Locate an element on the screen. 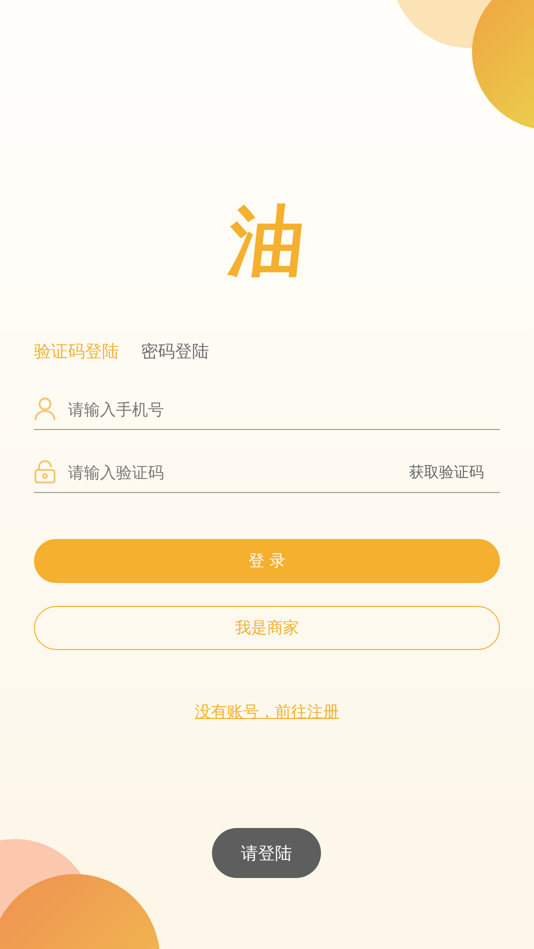 This screenshot has height=949, width=534. input-field: 请输入手机号 is located at coordinates (284, 409).